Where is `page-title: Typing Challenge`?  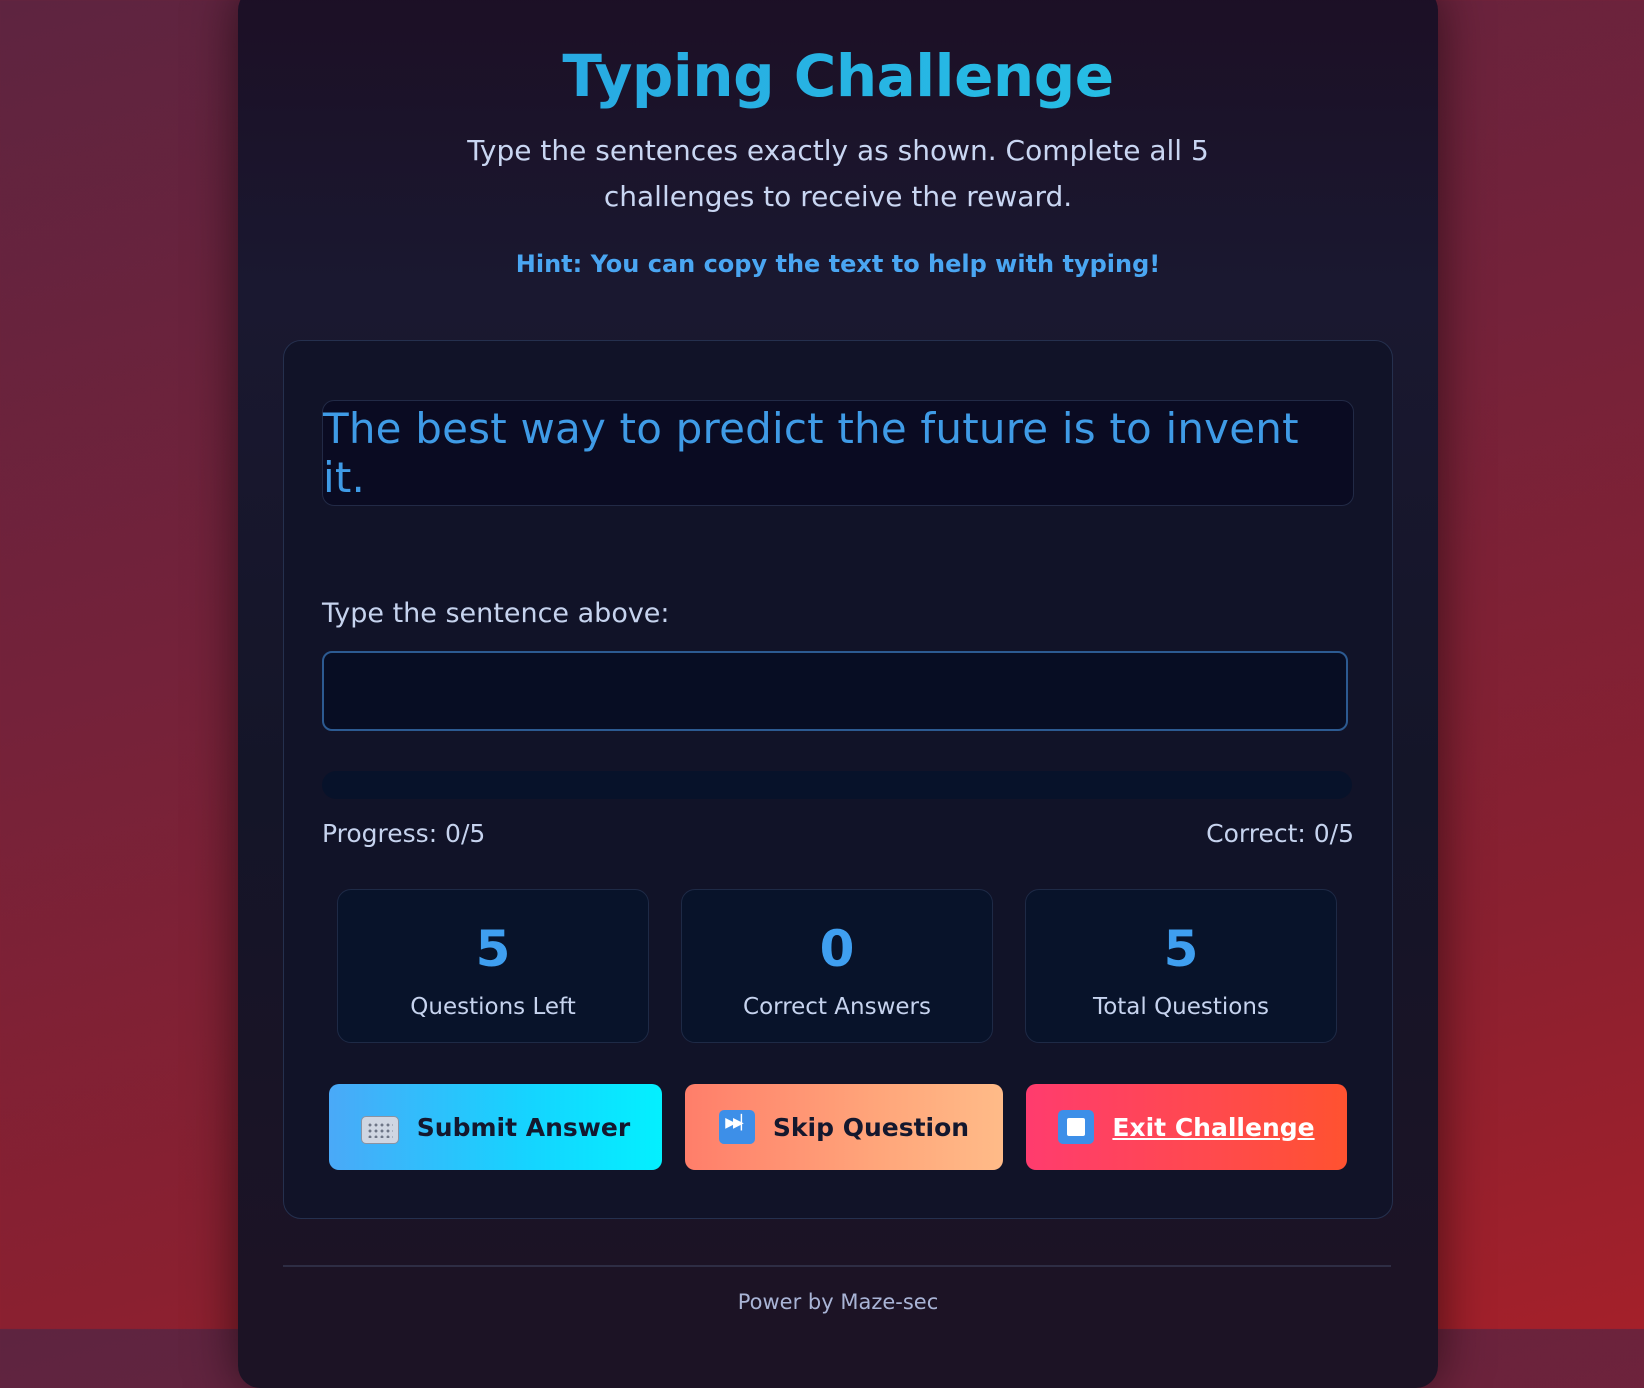 page-title: Typing Challenge is located at coordinates (838, 76).